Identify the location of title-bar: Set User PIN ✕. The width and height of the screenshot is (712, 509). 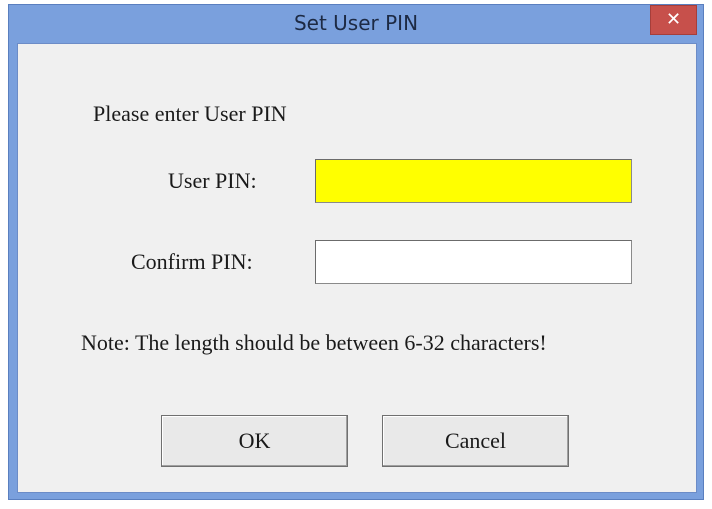
(356, 24).